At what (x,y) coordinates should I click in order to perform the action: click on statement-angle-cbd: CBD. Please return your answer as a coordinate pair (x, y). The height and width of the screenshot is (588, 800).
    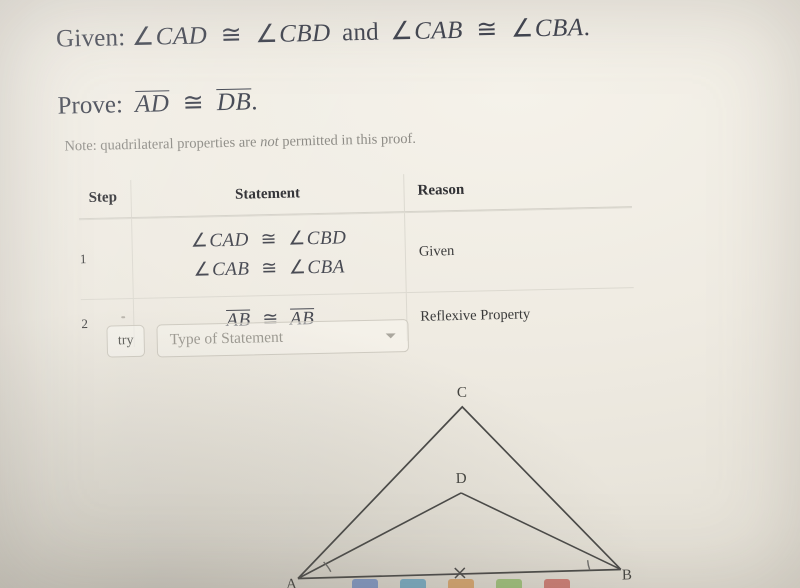
    Looking at the image, I should click on (317, 238).